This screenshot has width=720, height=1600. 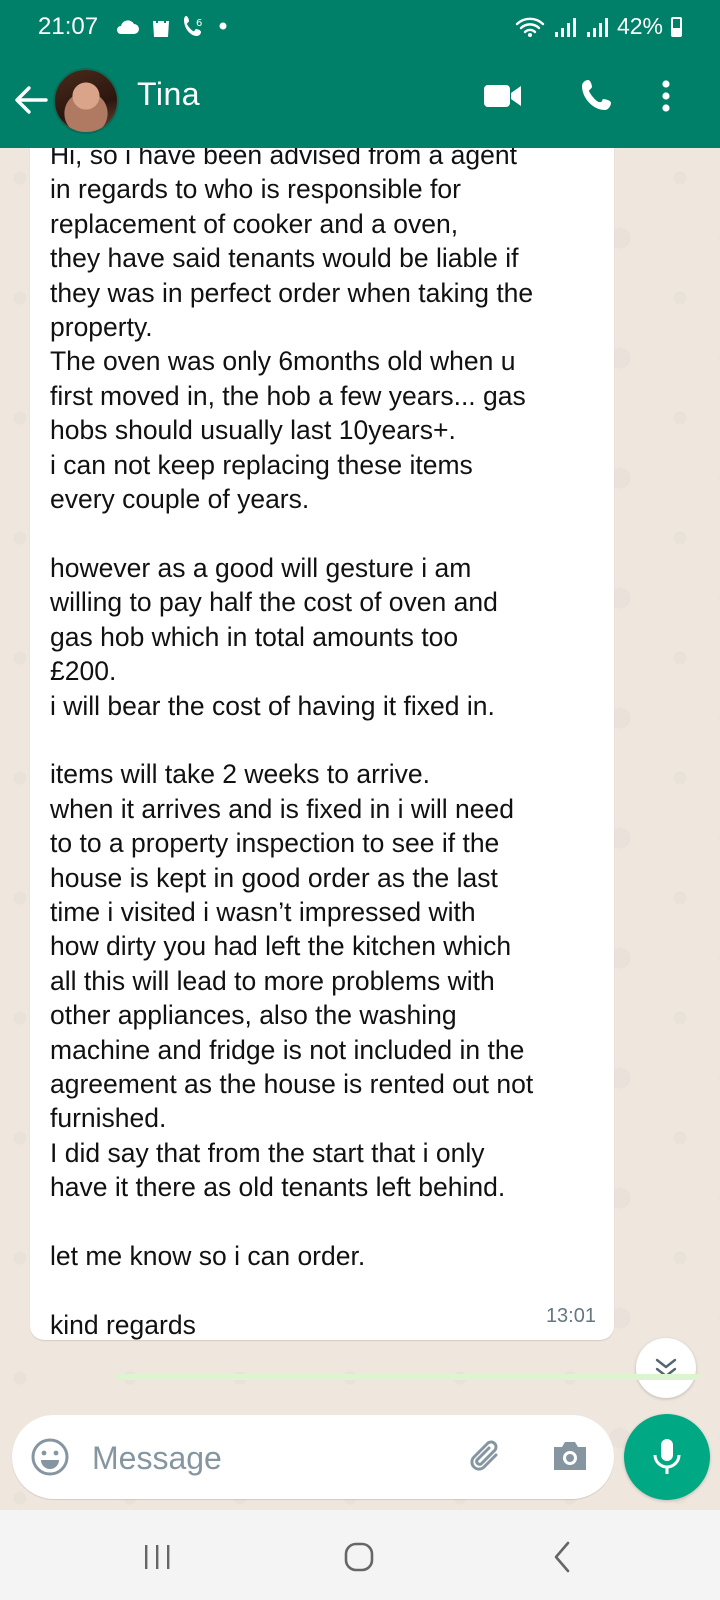 What do you see at coordinates (161, 25) in the screenshot?
I see `shopping-bag-icon` at bounding box center [161, 25].